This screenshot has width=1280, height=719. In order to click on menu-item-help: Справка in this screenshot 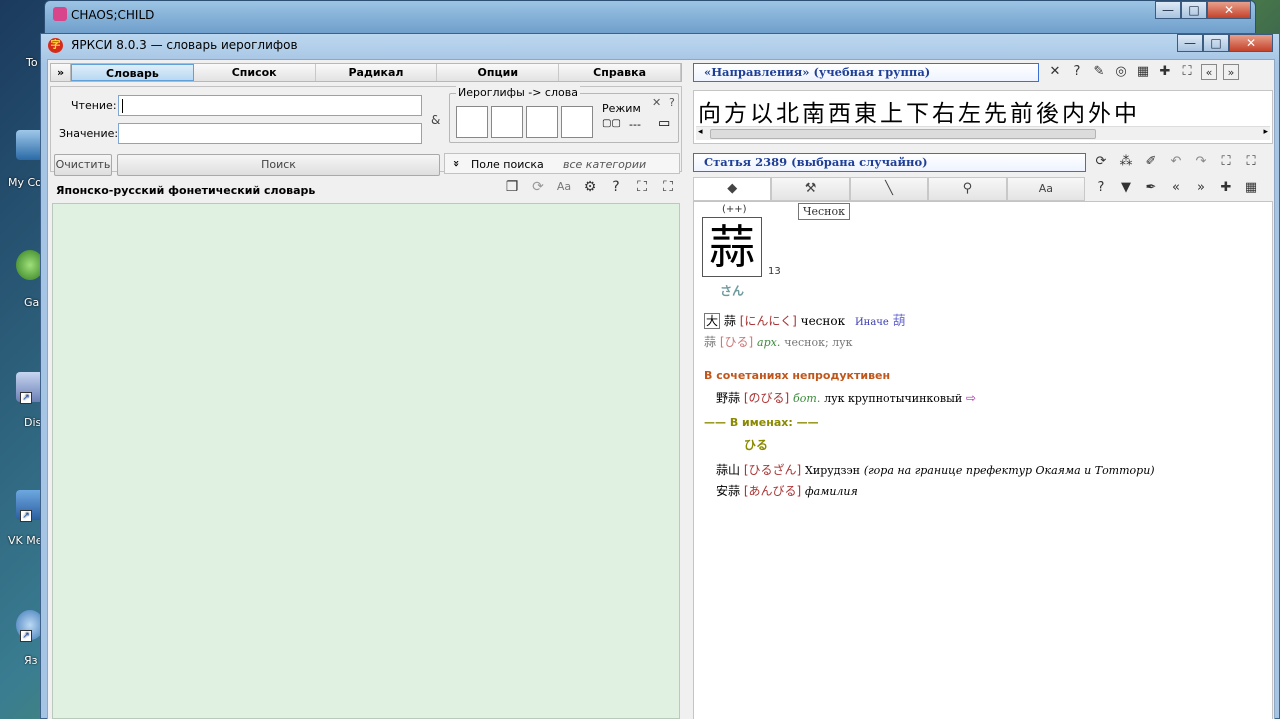, I will do `click(620, 72)`.